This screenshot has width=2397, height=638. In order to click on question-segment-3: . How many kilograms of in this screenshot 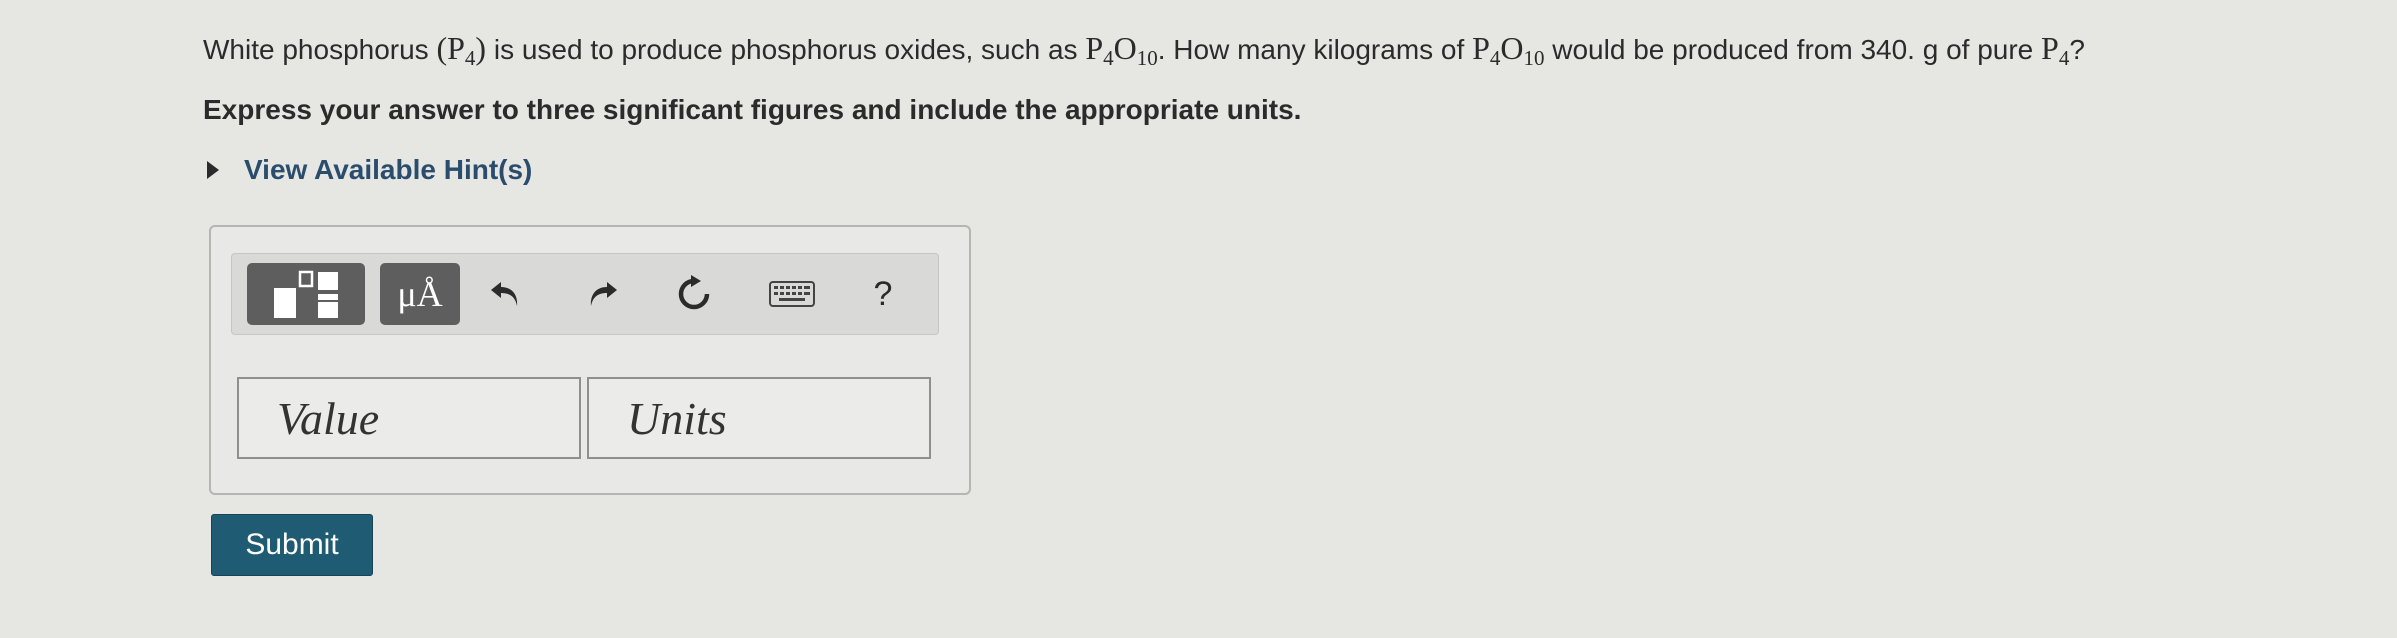, I will do `click(1315, 49)`.